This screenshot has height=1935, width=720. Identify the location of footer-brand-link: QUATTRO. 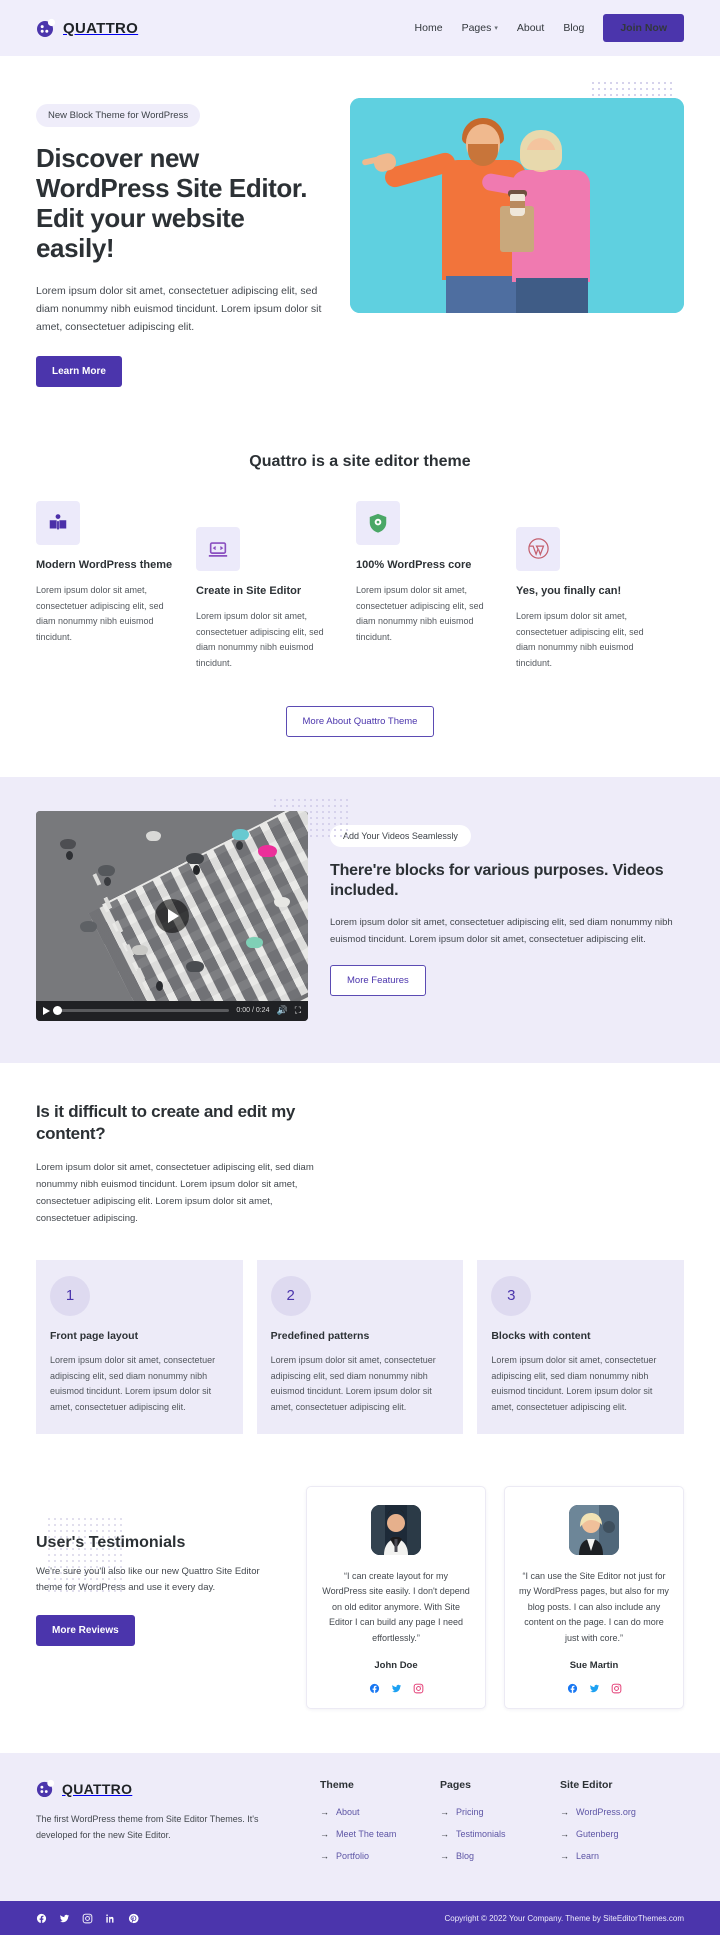
(167, 1788).